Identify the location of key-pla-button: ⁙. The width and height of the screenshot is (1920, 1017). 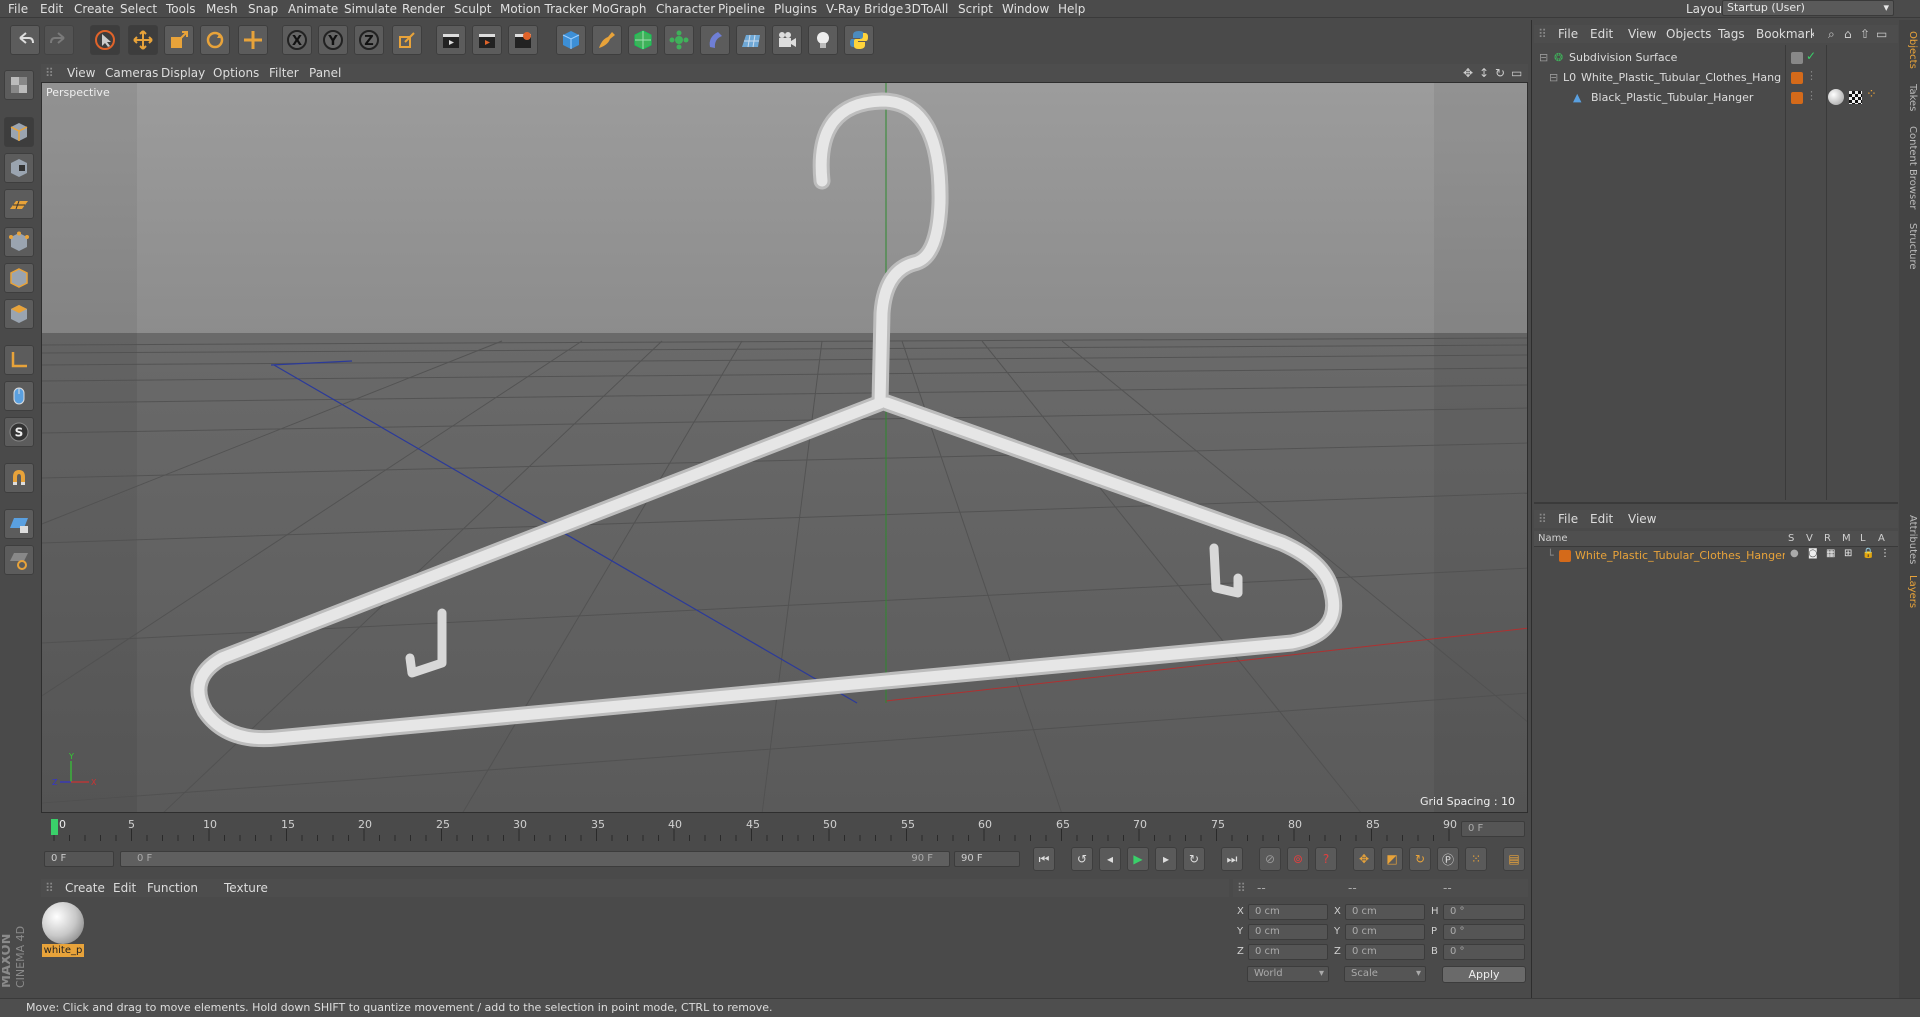
(1476, 859).